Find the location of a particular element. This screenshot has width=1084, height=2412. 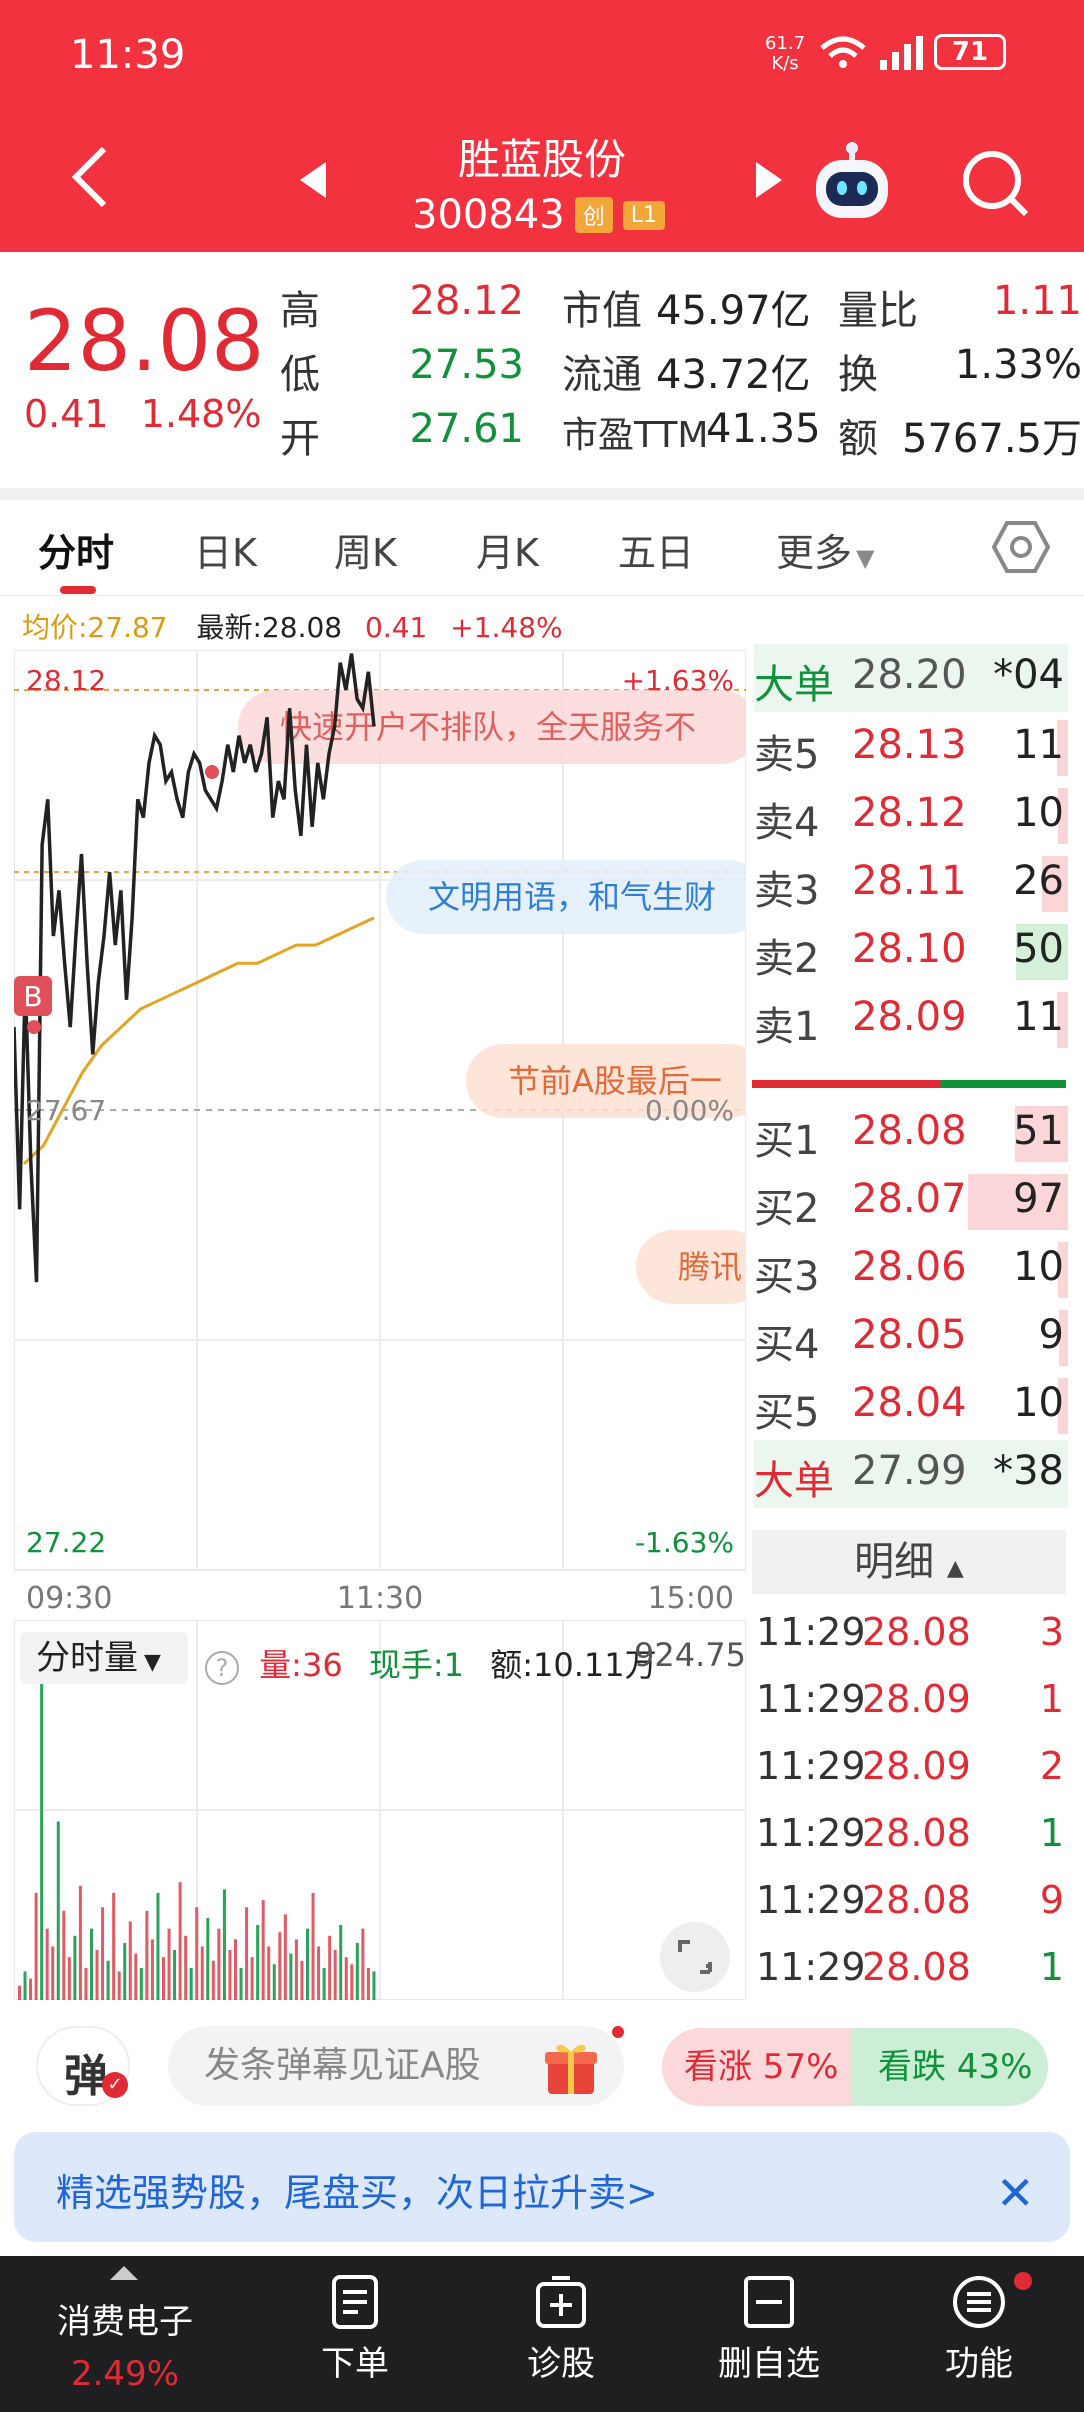

gift-icon is located at coordinates (571, 2068).